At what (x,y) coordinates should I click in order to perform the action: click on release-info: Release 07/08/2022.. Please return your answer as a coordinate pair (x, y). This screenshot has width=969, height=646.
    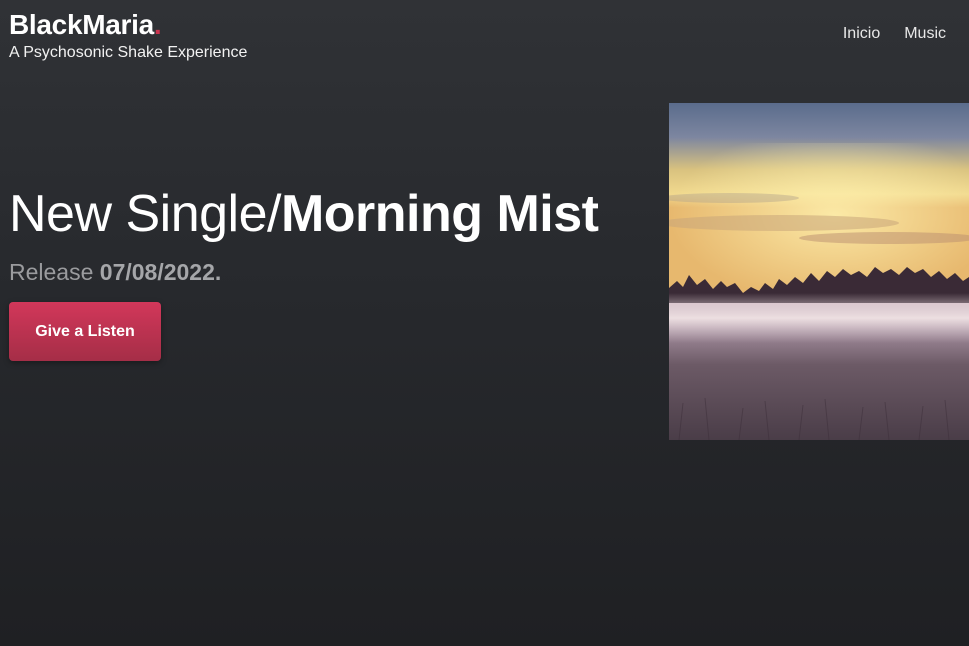
    Looking at the image, I should click on (303, 272).